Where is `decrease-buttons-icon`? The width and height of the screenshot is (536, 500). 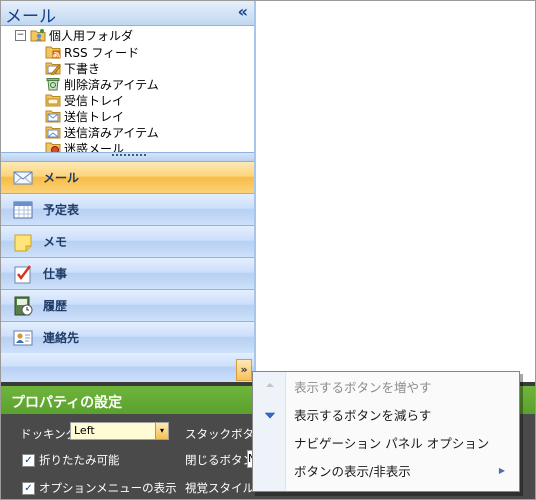
decrease-buttons-icon is located at coordinates (270, 415).